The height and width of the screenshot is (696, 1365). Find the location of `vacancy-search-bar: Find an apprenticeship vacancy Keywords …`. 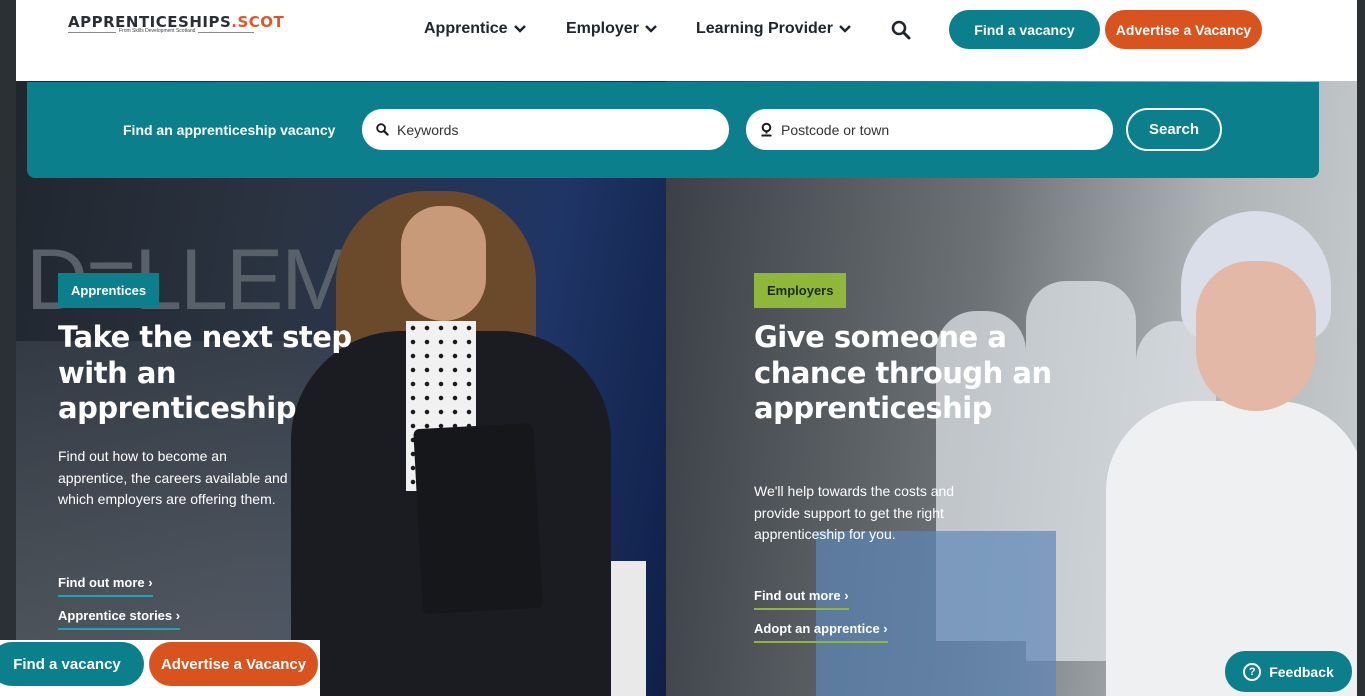

vacancy-search-bar: Find an apprenticeship vacancy Keywords … is located at coordinates (673, 130).